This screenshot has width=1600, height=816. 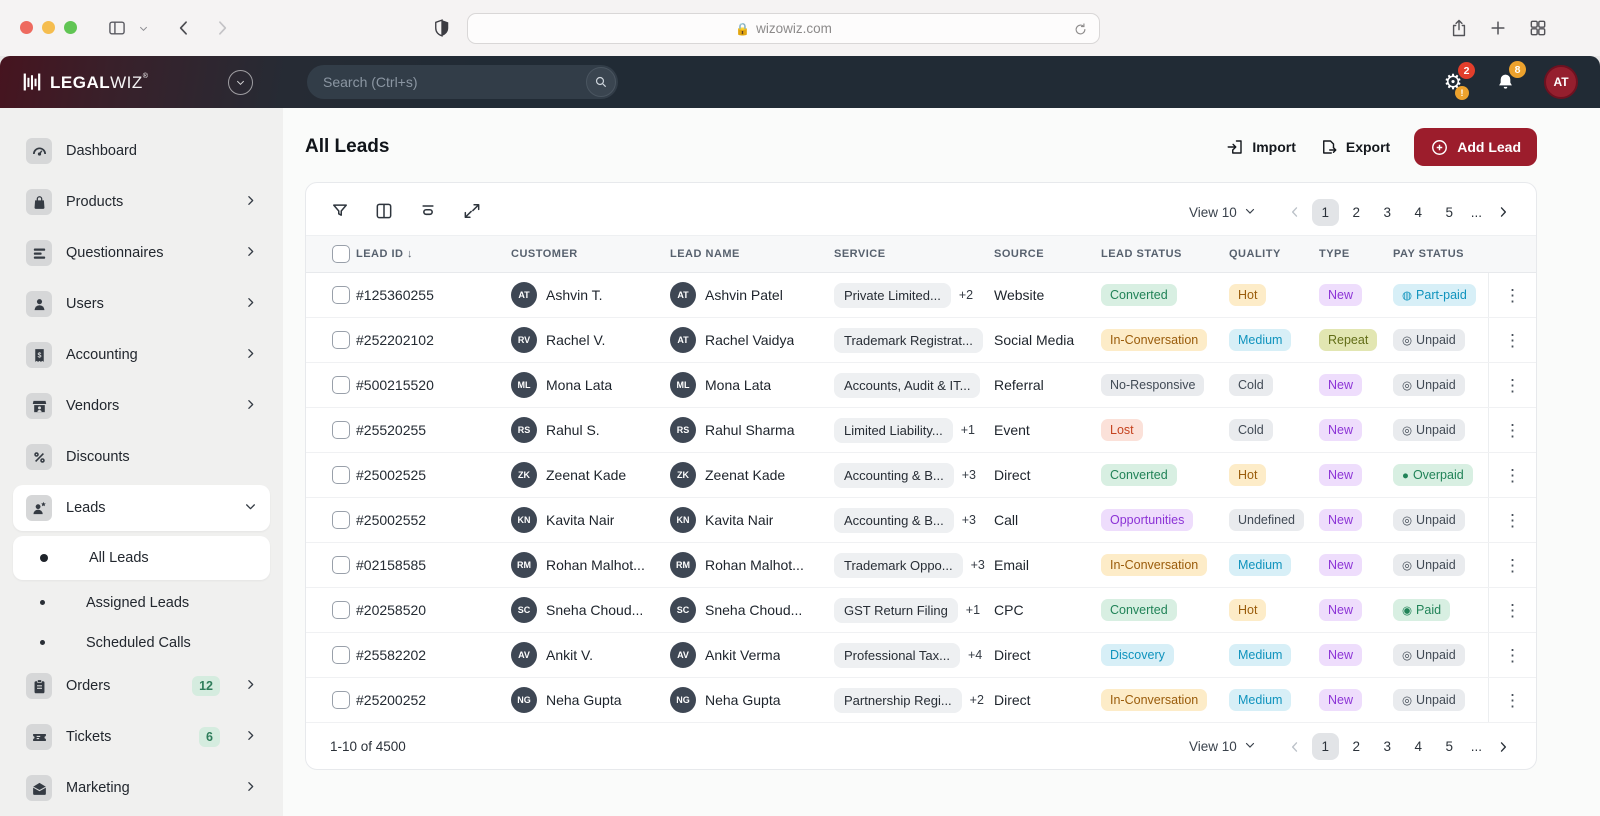 I want to click on reload-icon, so click(x=1080, y=29).